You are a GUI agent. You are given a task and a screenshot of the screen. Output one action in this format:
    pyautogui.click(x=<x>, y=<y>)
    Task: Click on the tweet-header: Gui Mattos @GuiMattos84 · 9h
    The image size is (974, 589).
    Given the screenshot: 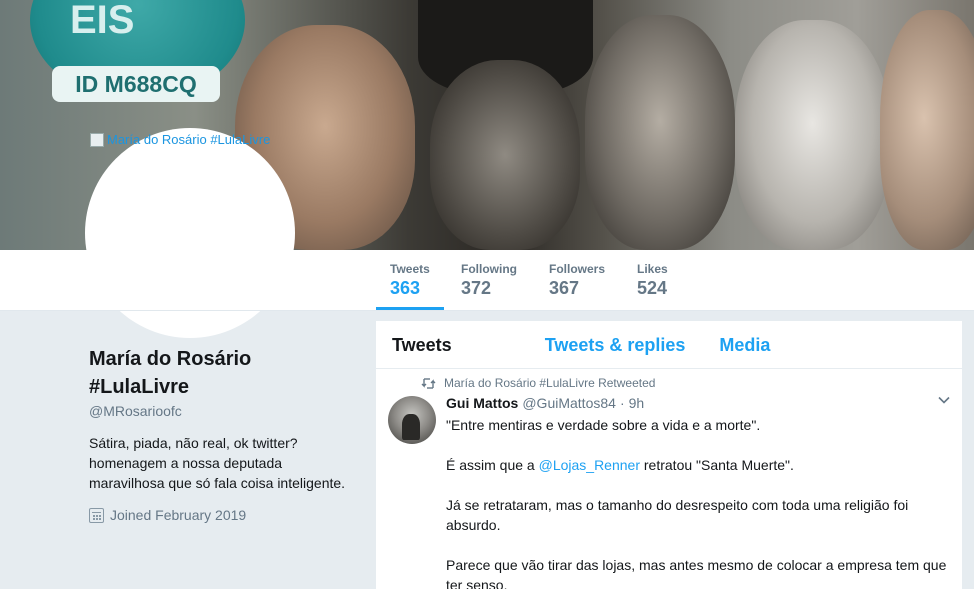 What is the action you would take?
    pyautogui.click(x=696, y=405)
    